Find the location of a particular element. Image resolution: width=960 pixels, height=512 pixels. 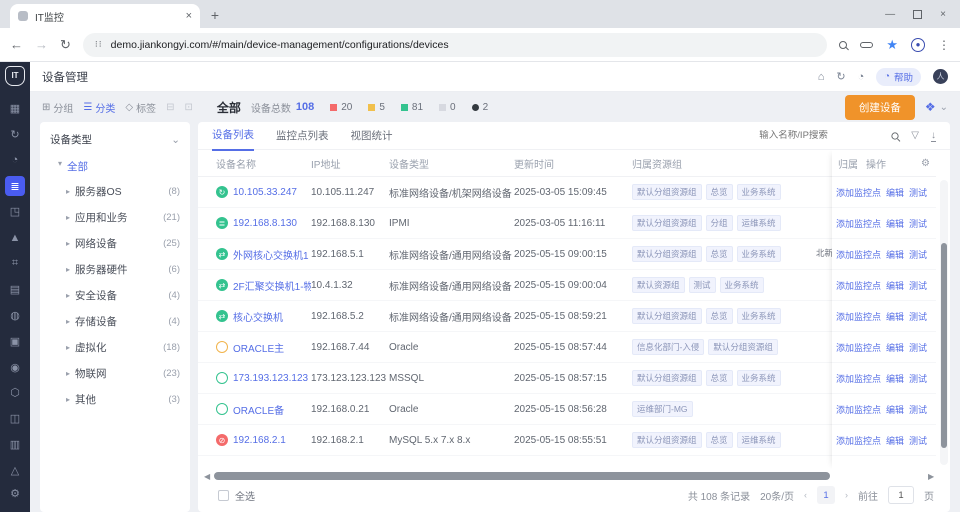

tree-item: ▸ 服务器硬件 (6) is located at coordinates (115, 269).